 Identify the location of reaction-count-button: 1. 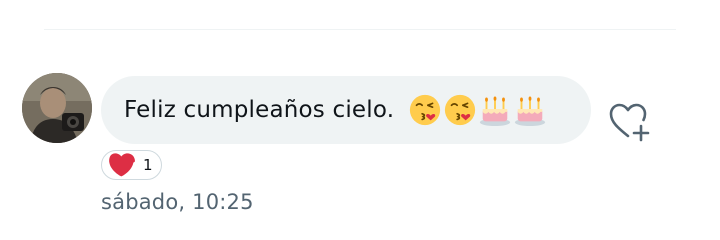
(131, 165).